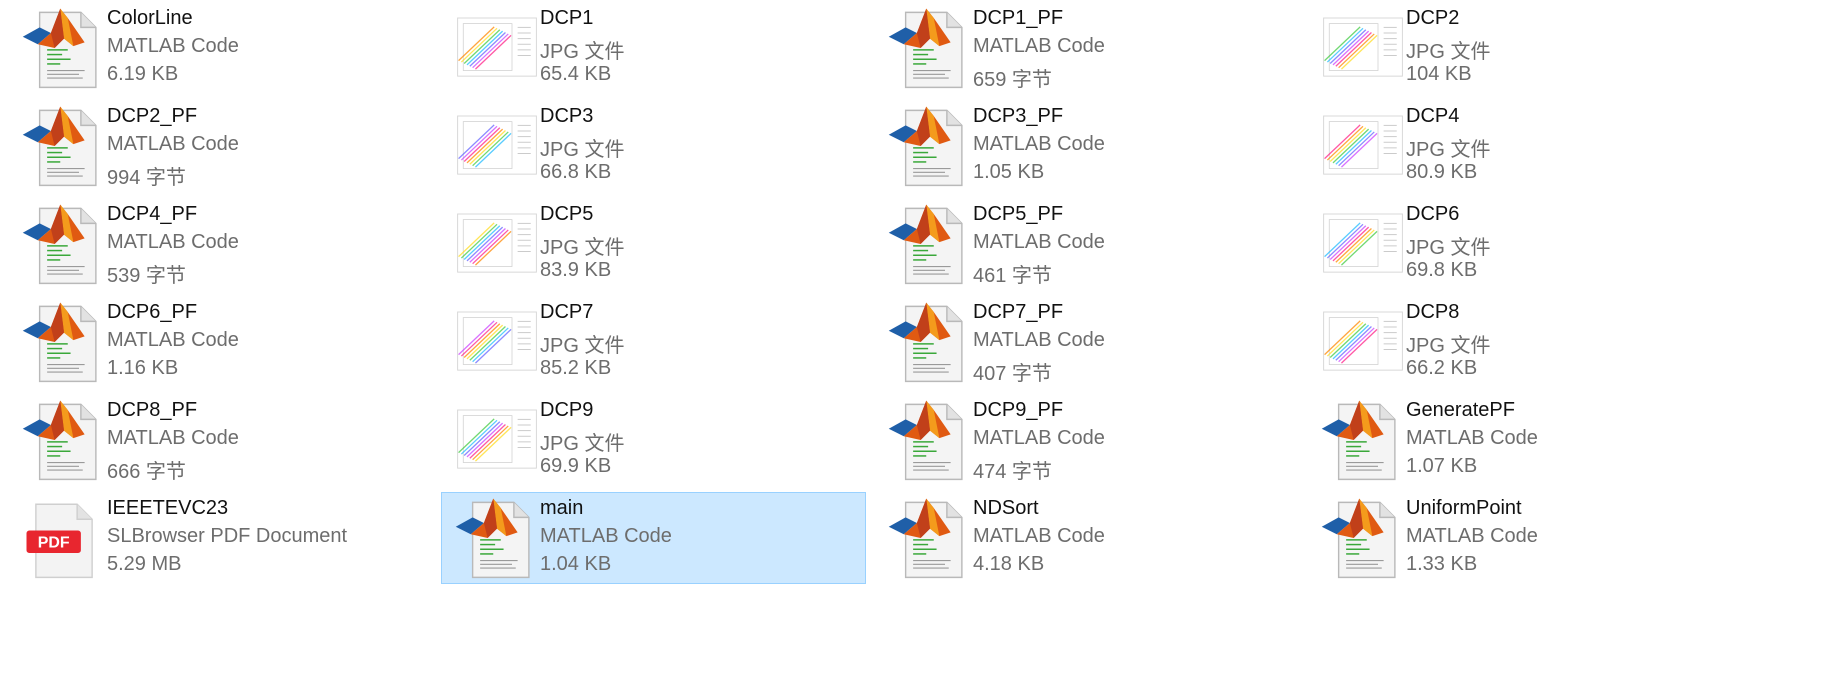  I want to click on file-item: ColorLine MATLAB Code 6.19 KB, so click(220, 48).